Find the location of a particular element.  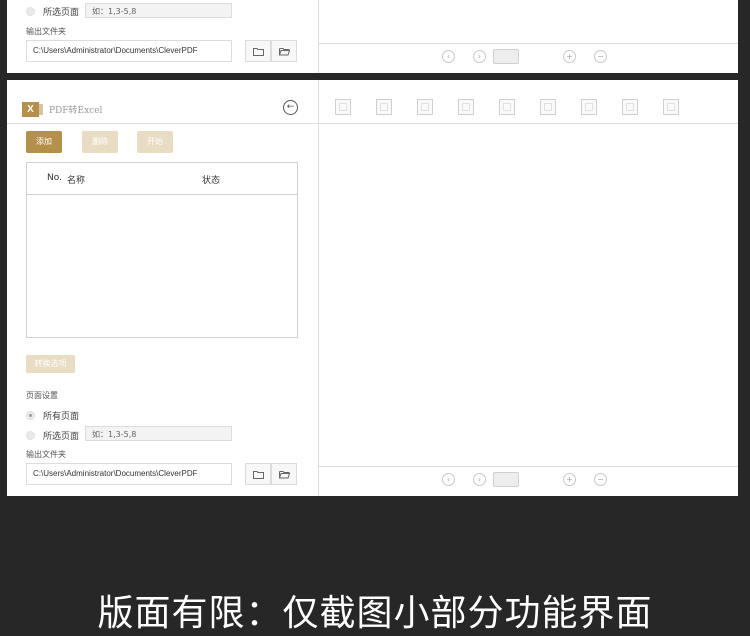

delete-button: 删除 is located at coordinates (100, 142).